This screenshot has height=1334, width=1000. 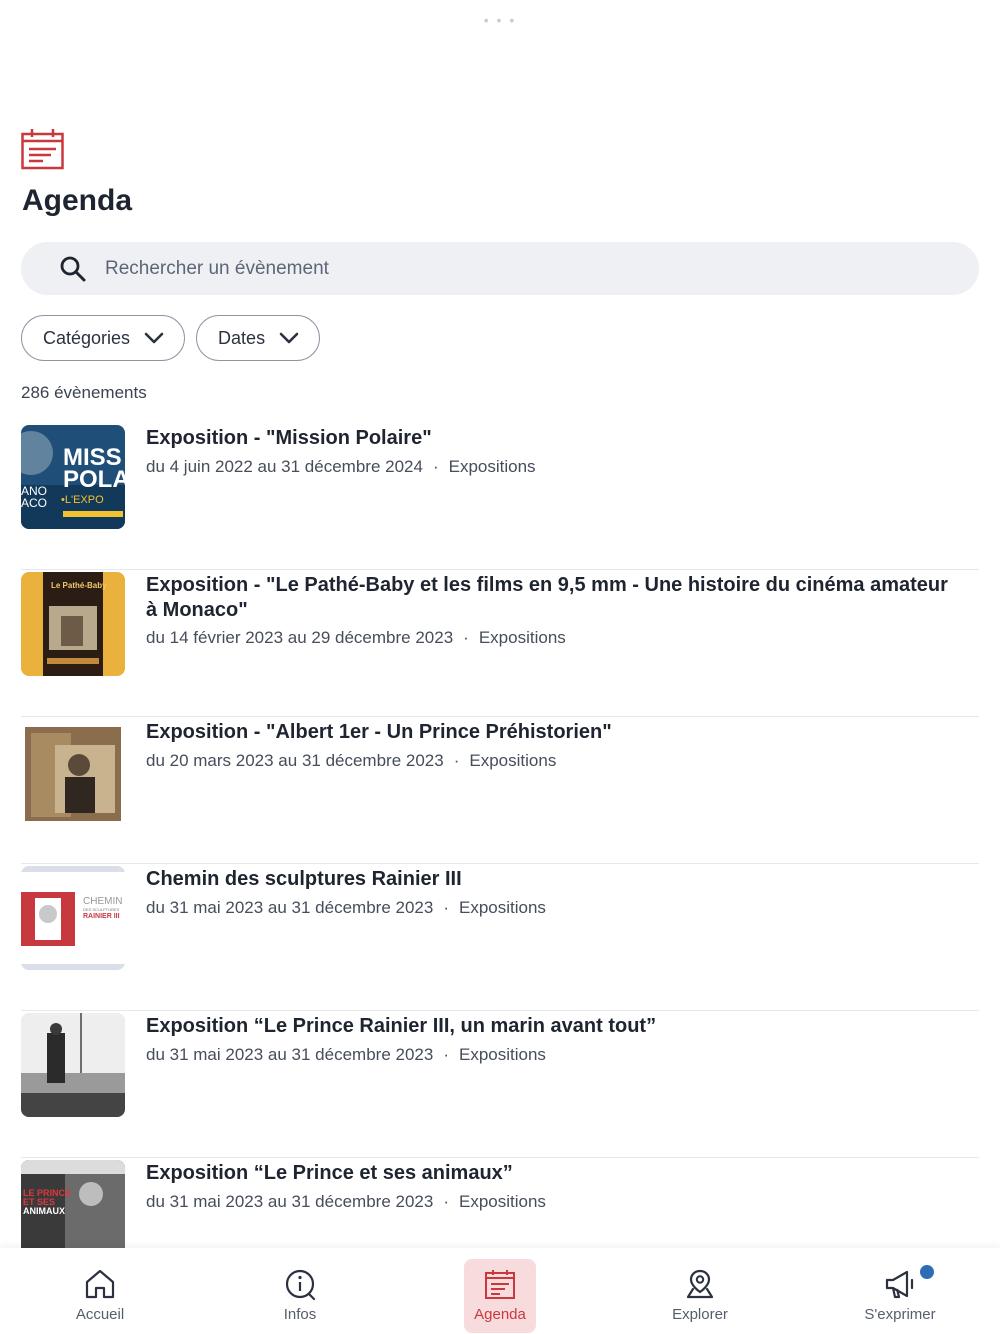 I want to click on tab-label: Infos, so click(x=300, y=1314).